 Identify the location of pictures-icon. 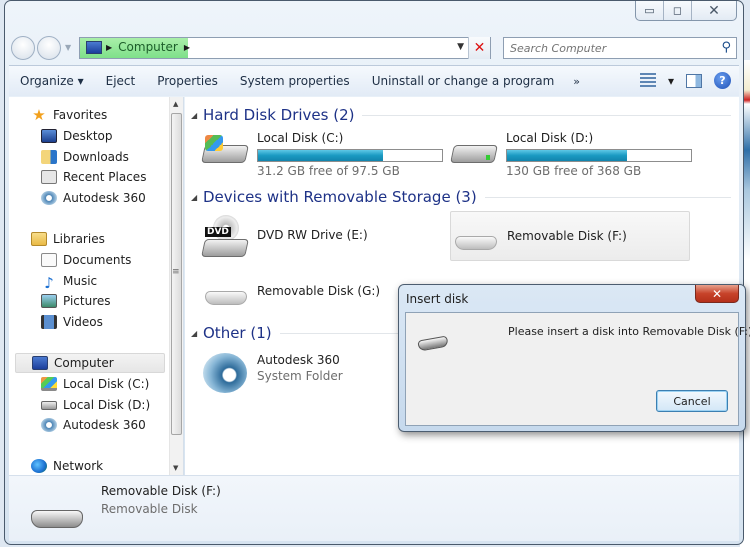
(49, 301).